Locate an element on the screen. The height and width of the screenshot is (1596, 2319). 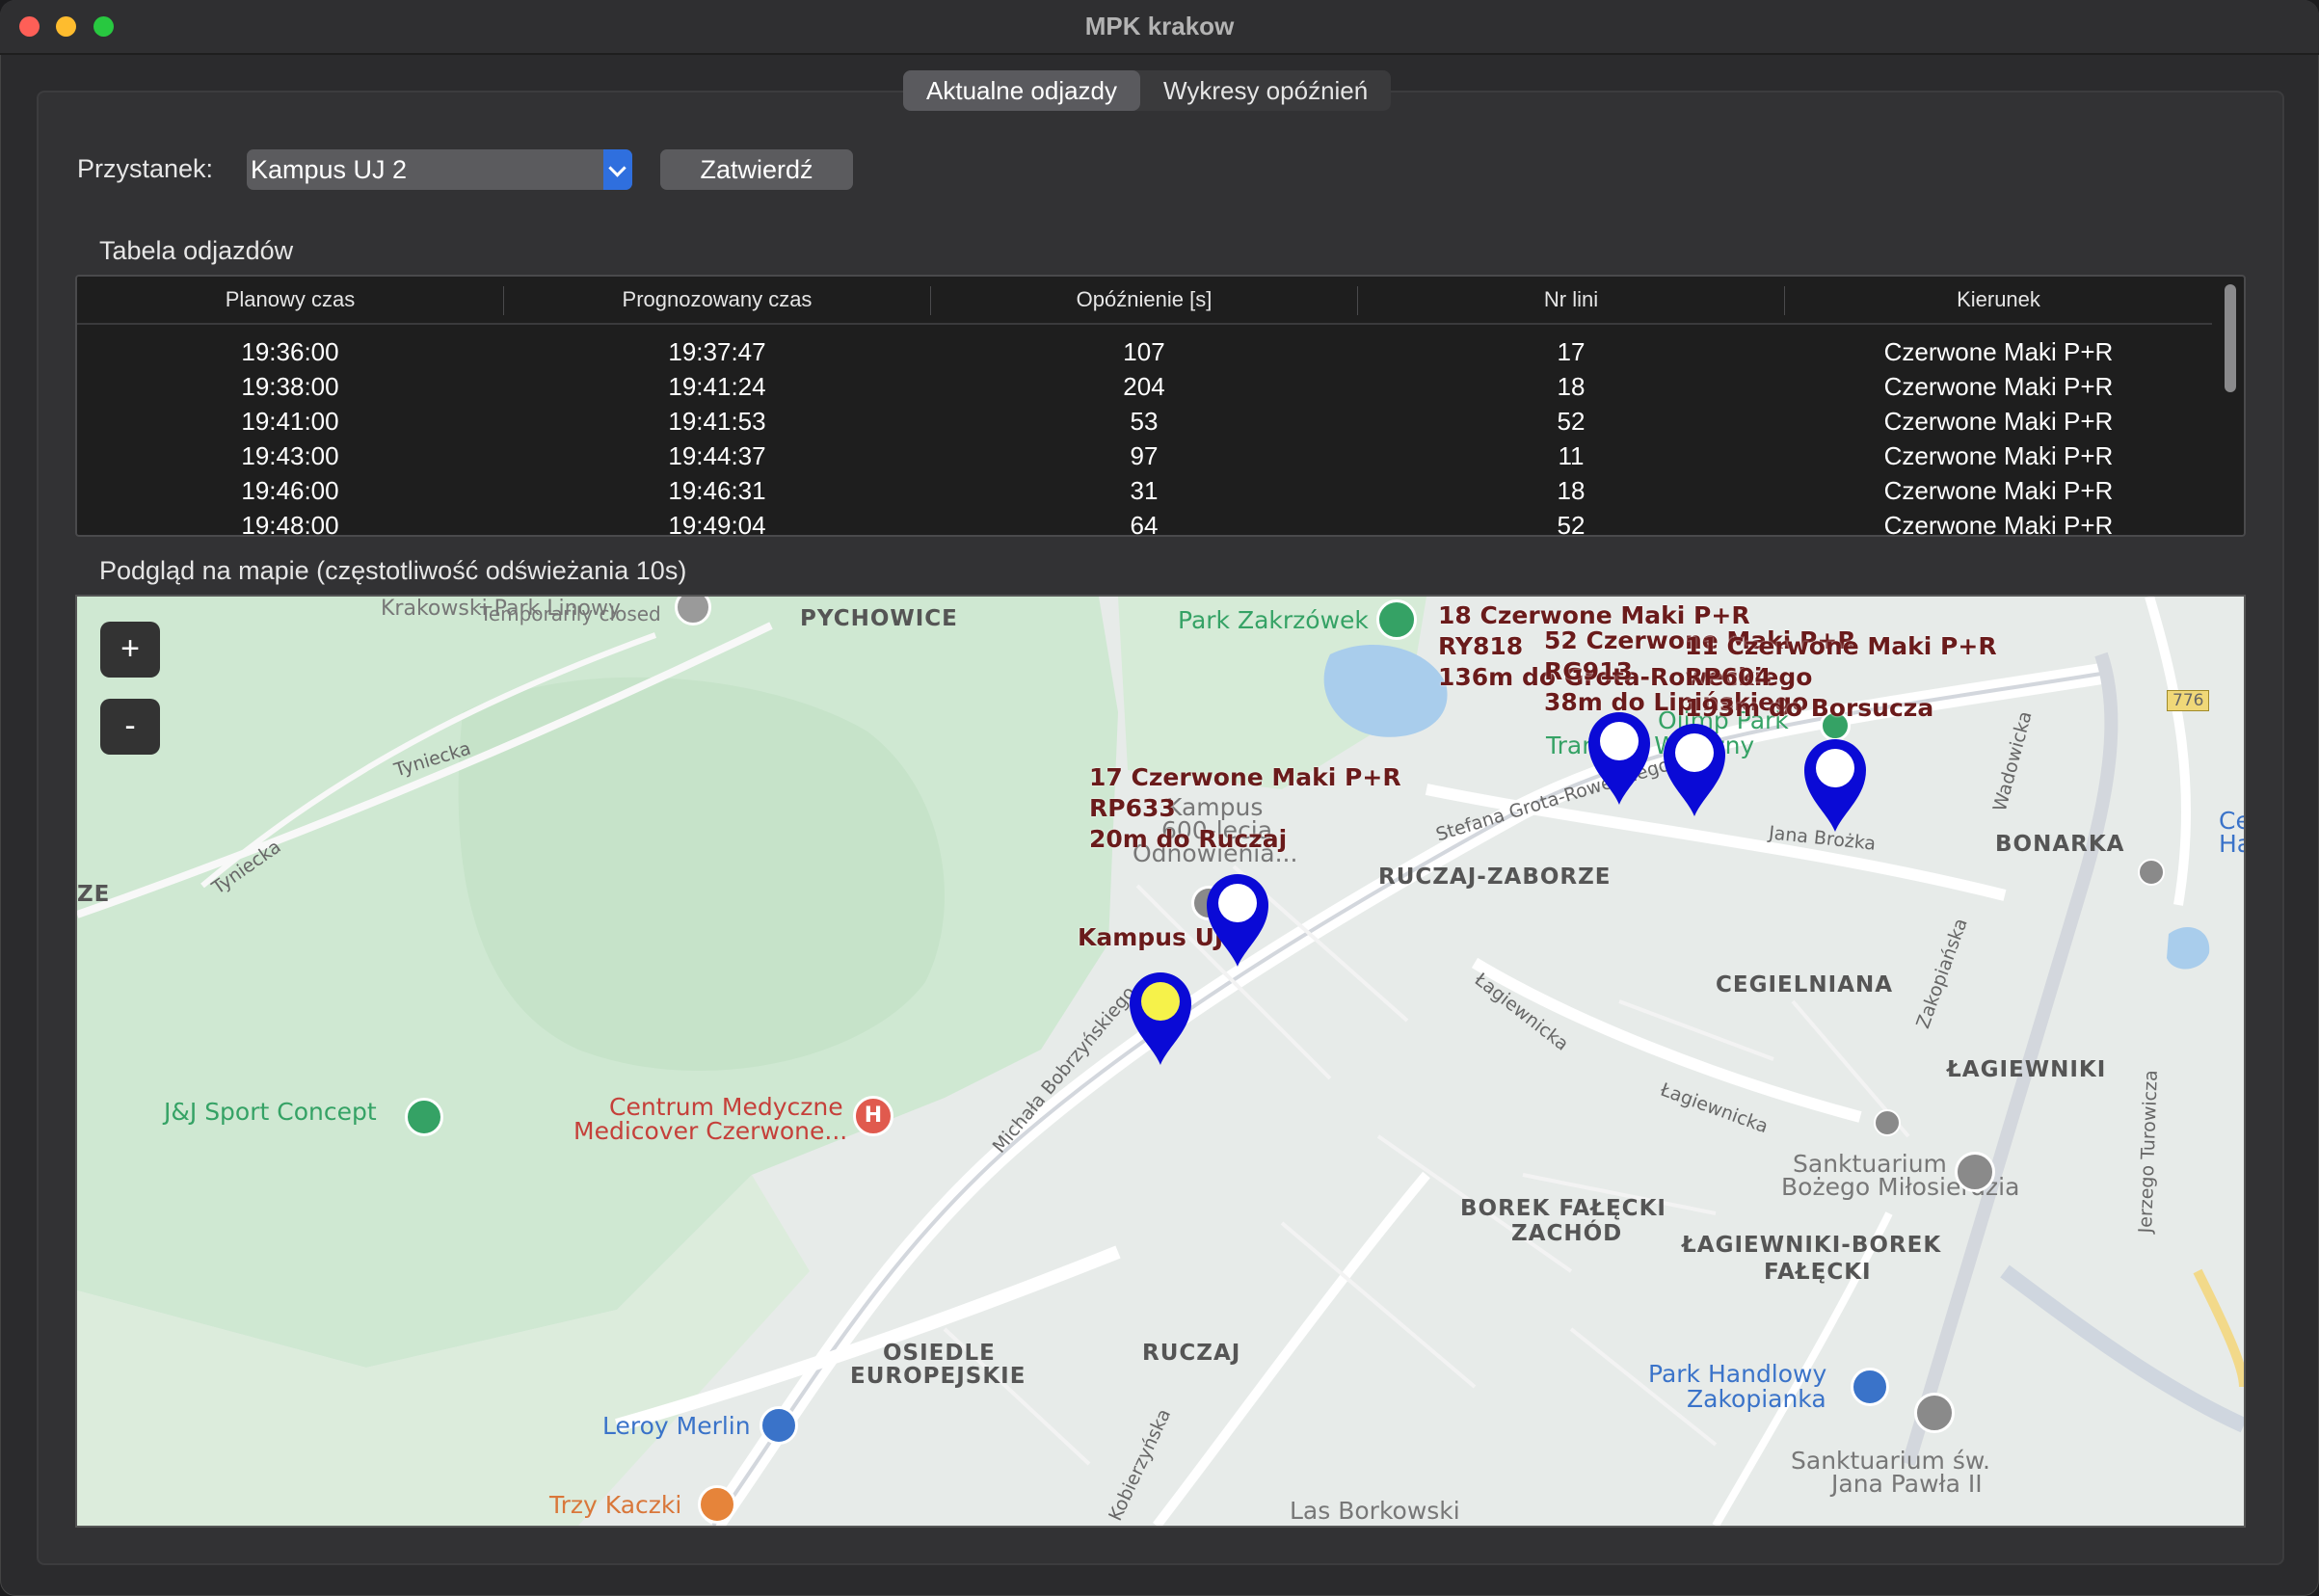
chevron-down-icon is located at coordinates (617, 169).